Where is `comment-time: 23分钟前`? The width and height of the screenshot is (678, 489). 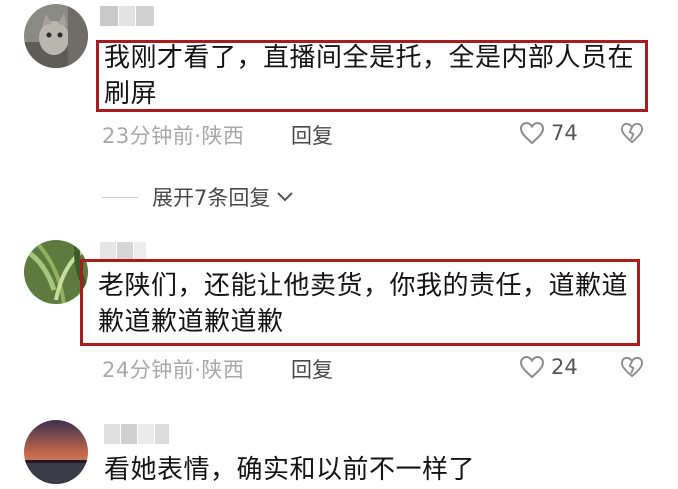
comment-time: 23分钟前 is located at coordinates (148, 136).